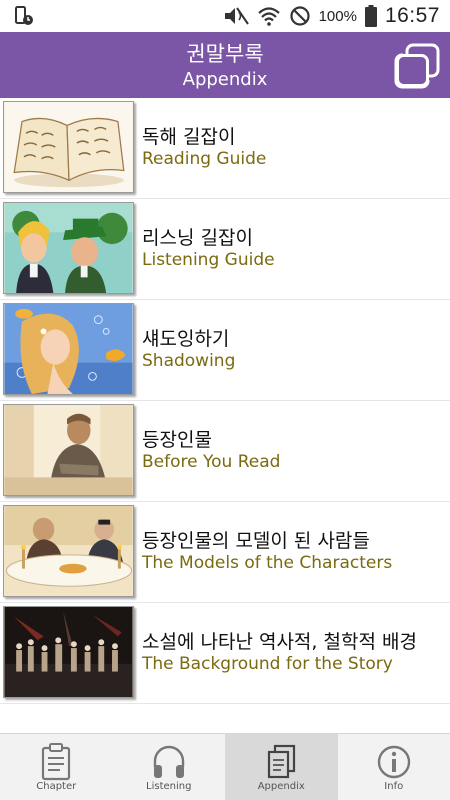 The height and width of the screenshot is (800, 450). Describe the element at coordinates (281, 786) in the screenshot. I see `tab-label: Appendix` at that location.